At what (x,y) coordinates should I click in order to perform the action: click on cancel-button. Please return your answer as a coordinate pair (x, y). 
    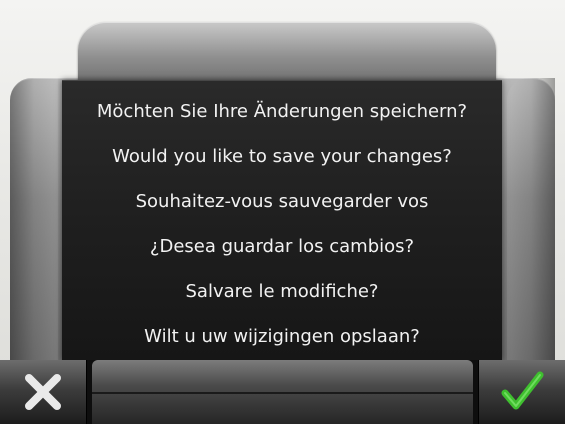
    Looking at the image, I should click on (43, 392).